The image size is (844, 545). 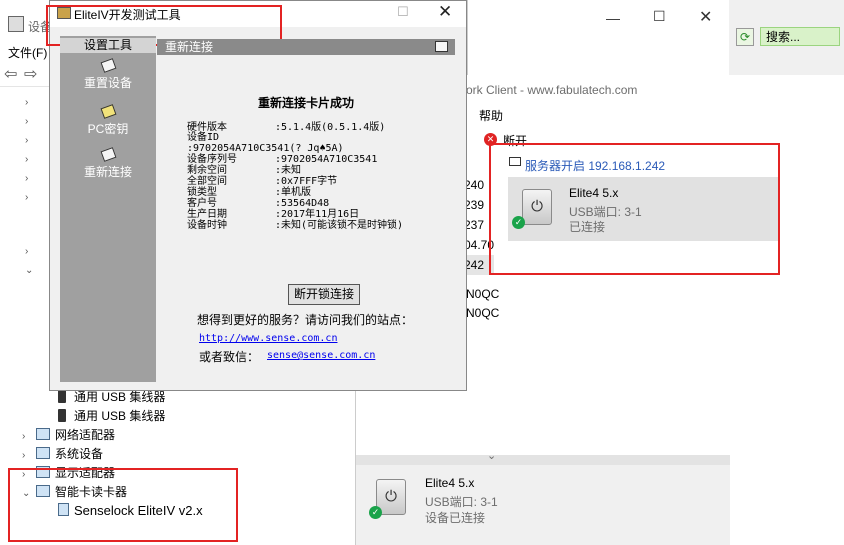 What do you see at coordinates (108, 74) in the screenshot?
I see `sidebar-item-reset: 重置设备` at bounding box center [108, 74].